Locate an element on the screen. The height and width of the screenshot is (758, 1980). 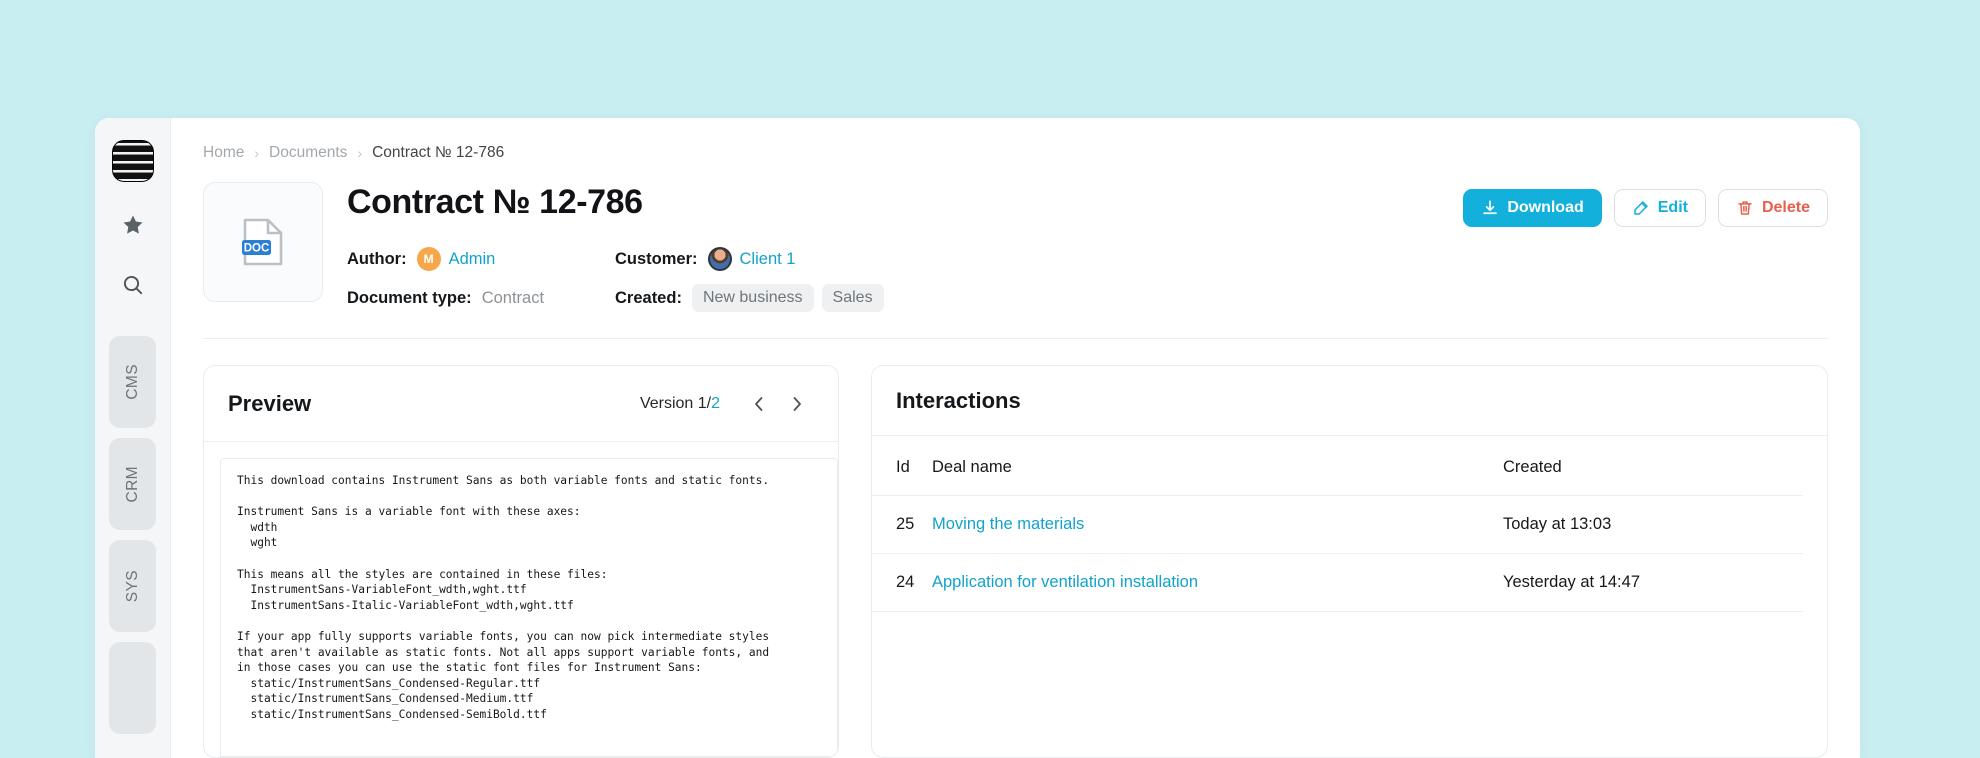
trash-icon is located at coordinates (1745, 208).